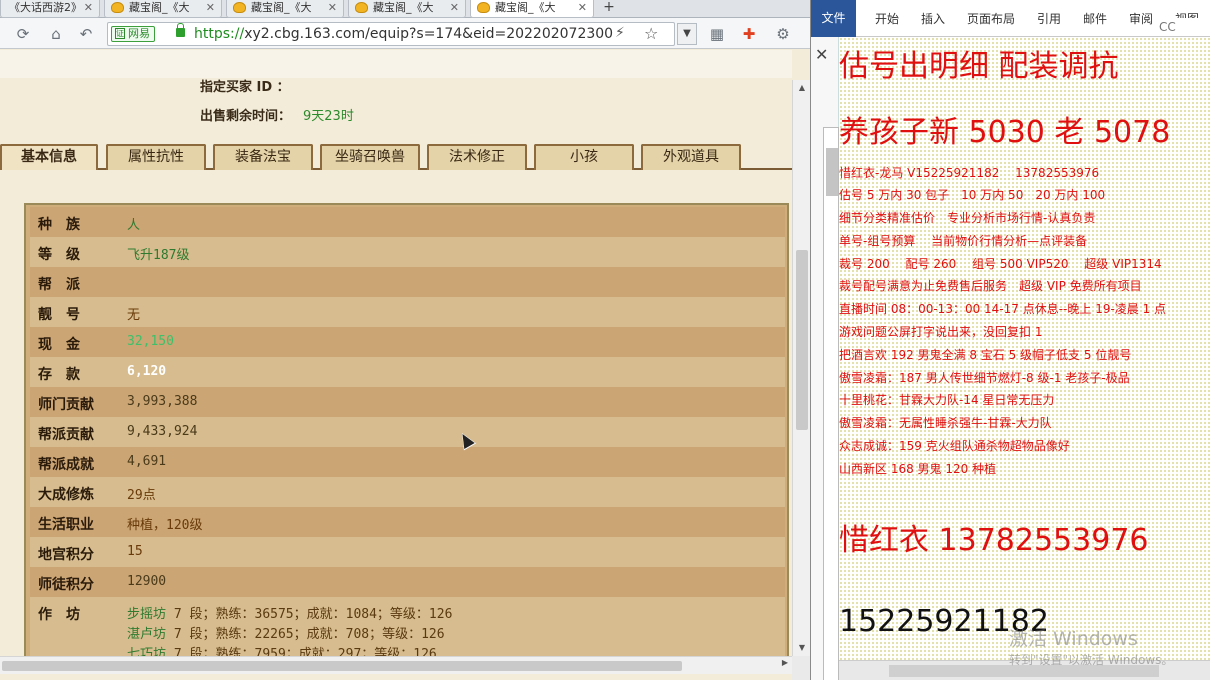 This screenshot has height=680, width=1210. Describe the element at coordinates (985, 355) in the screenshot. I see `doc-line: 把酒言欢 192 男鬼全满 8 宝石 5 级帽子低支 5 位靓号` at that location.